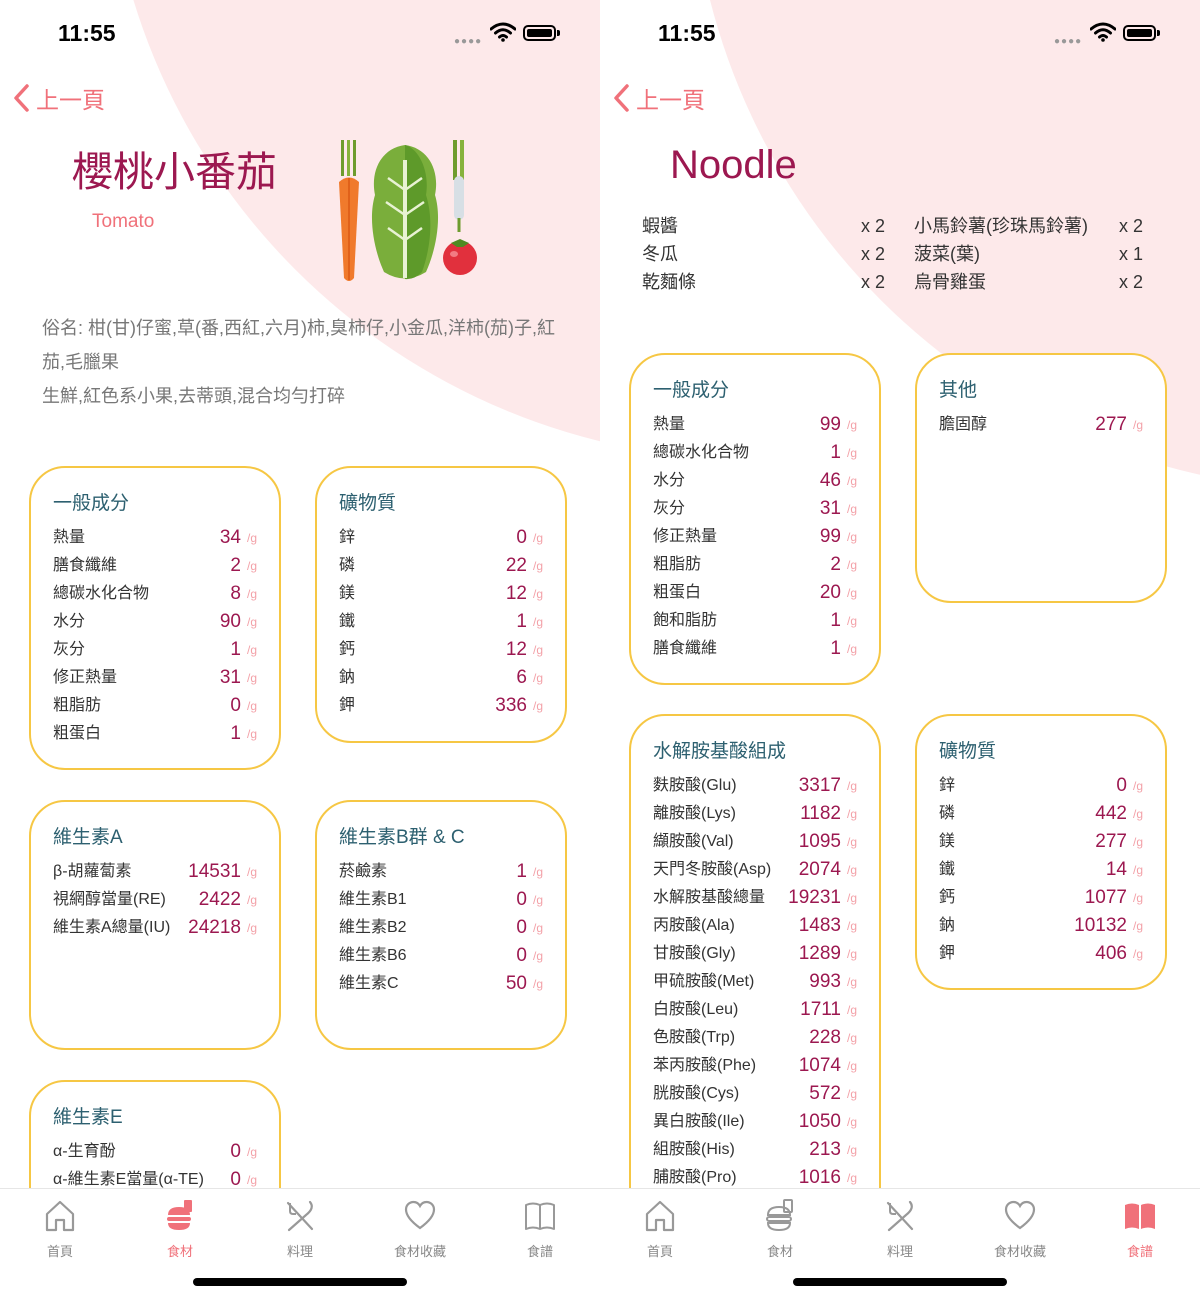 The height and width of the screenshot is (1298, 1200). What do you see at coordinates (755, 481) in the screenshot?
I see `nutrient-row: 水分 46/g` at bounding box center [755, 481].